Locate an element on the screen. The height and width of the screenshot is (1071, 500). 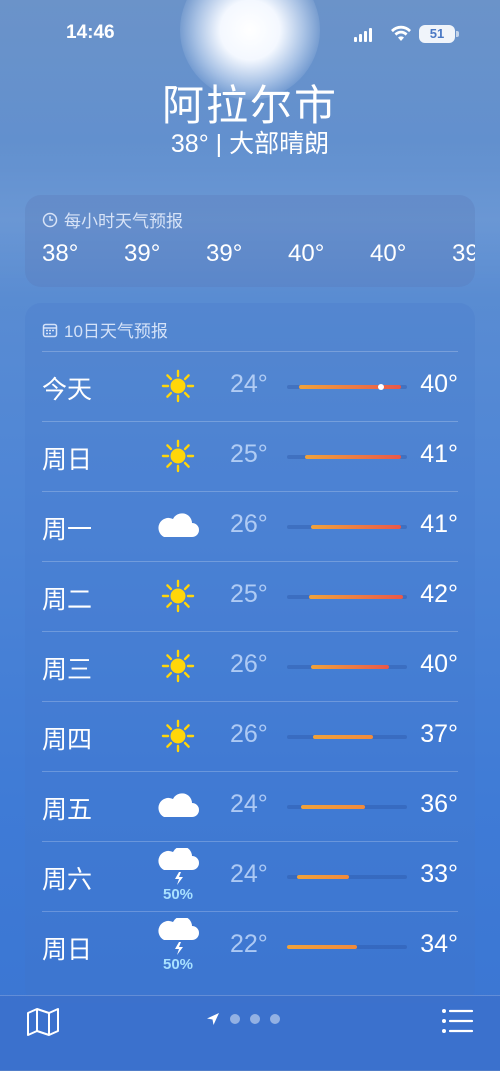
hourly-temperature-list: 38° 39° 39° 40° 40° 39° is located at coordinates (258, 254).